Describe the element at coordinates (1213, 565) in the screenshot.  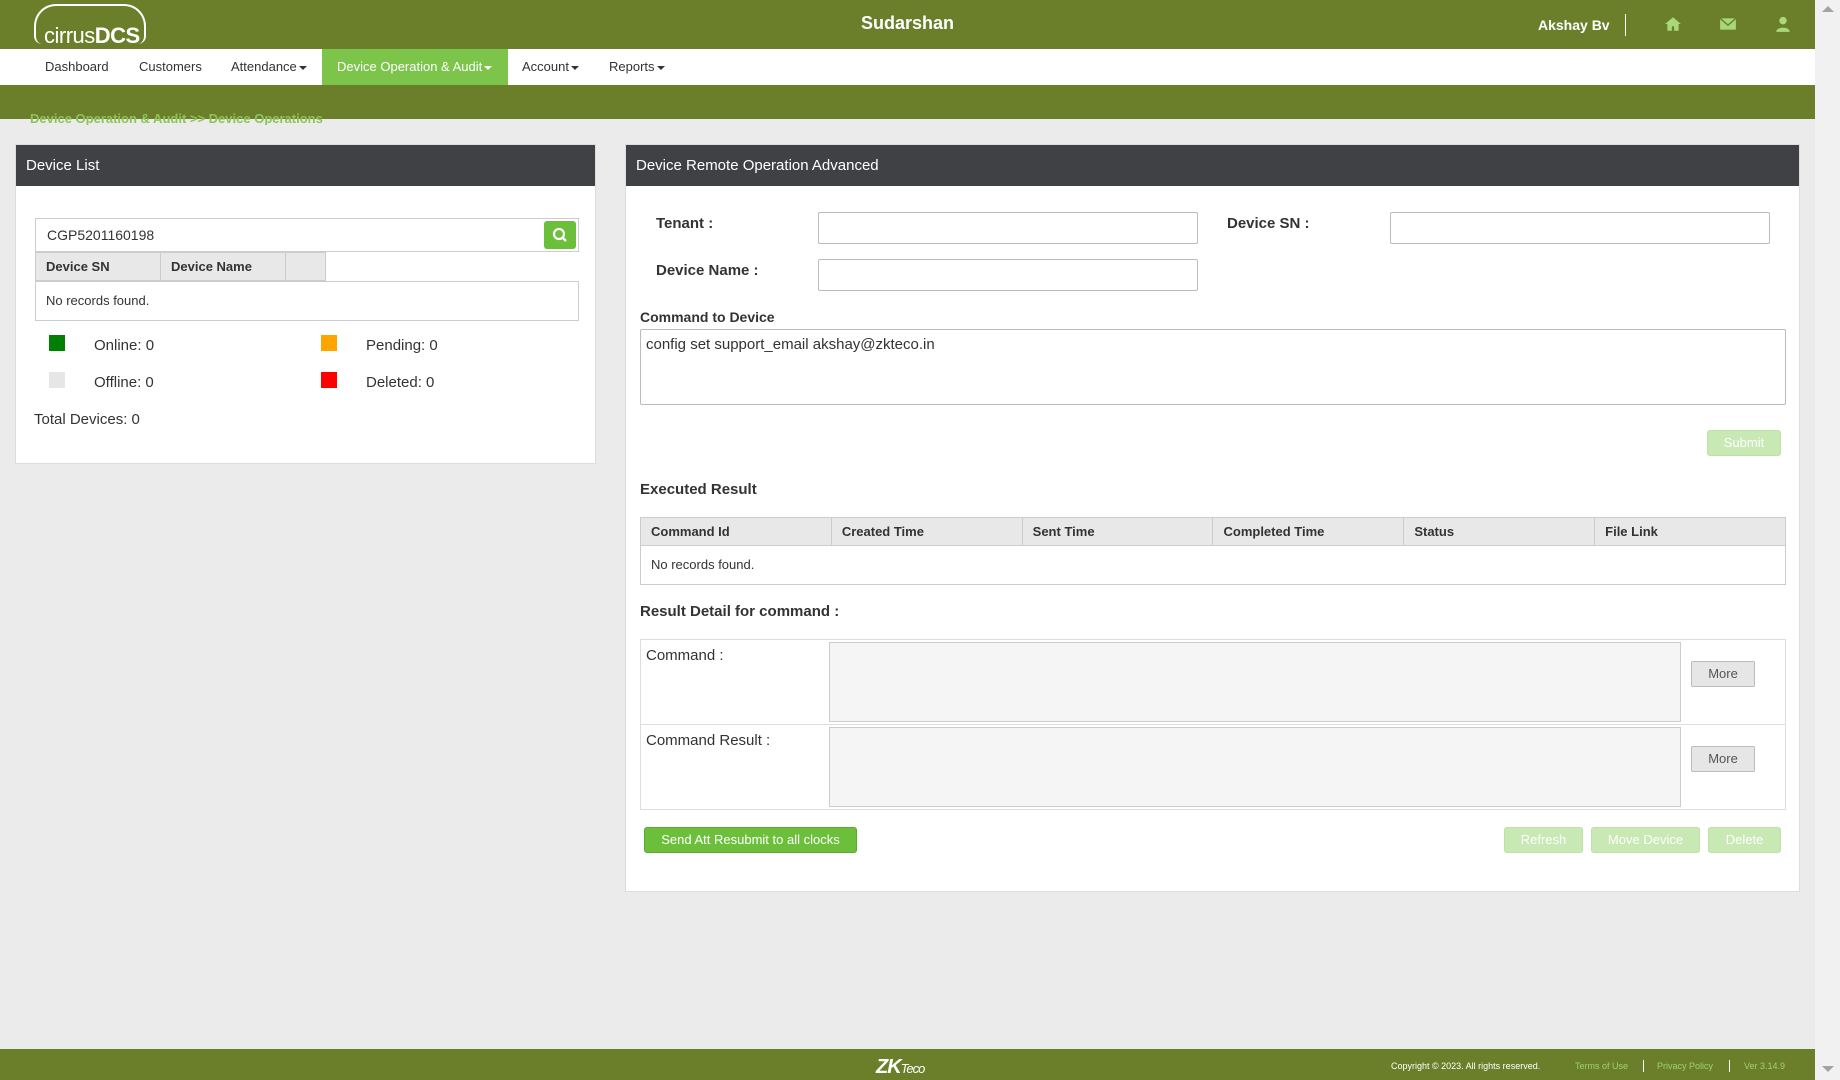
I see `executed-result-empty: No records found.` at that location.